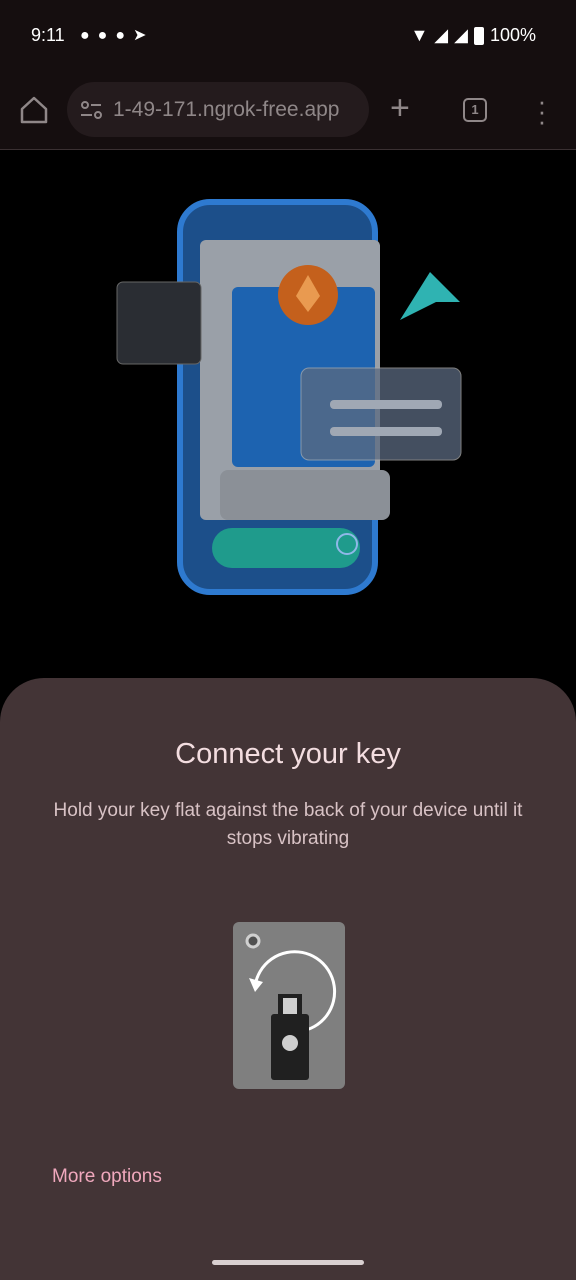  Describe the element at coordinates (92, 110) in the screenshot. I see `site-settings-icon` at that location.